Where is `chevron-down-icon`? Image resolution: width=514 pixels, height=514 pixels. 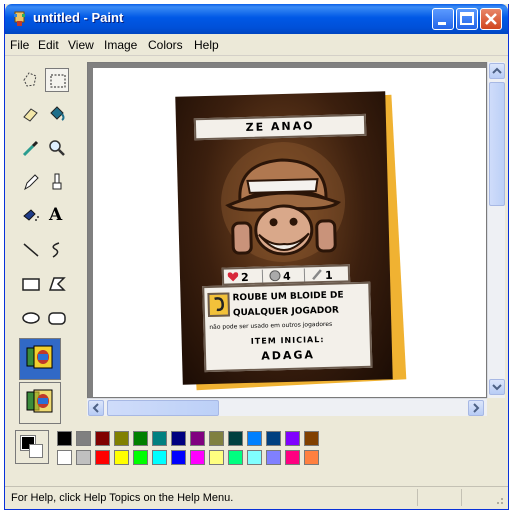 chevron-down-icon is located at coordinates (497, 387).